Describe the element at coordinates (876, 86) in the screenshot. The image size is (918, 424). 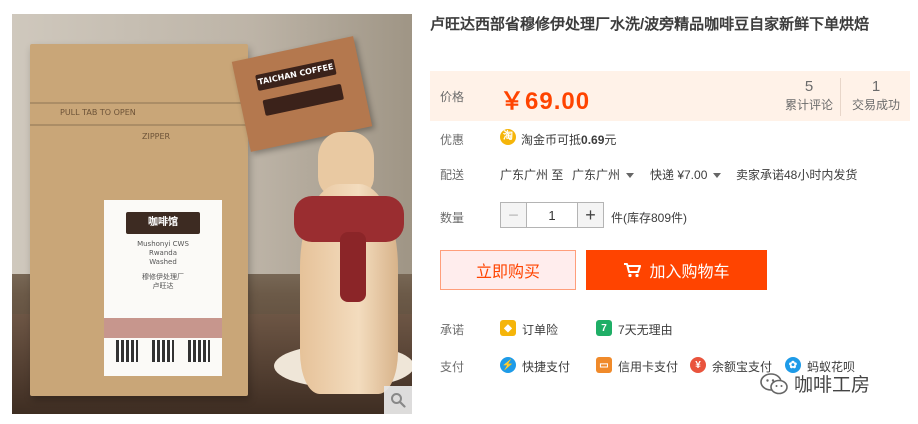
I see `sales-count: 1` at that location.